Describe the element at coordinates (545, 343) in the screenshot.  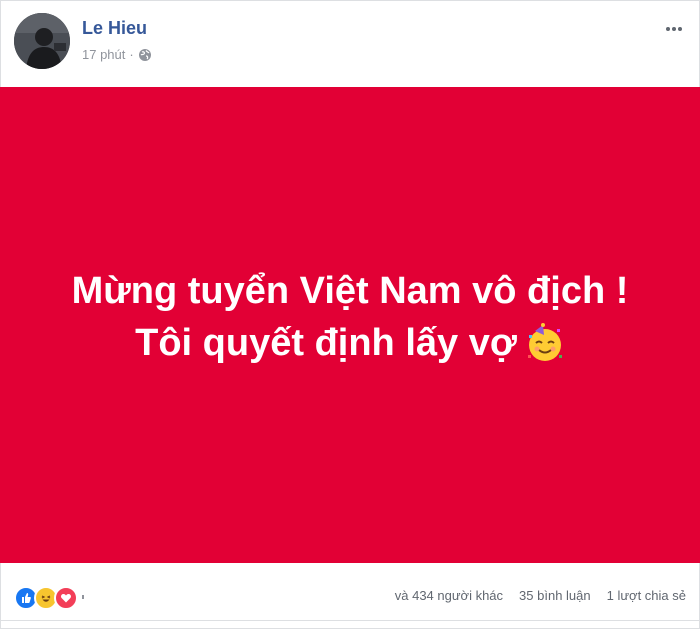
I see `partying-face-emoji-icon` at that location.